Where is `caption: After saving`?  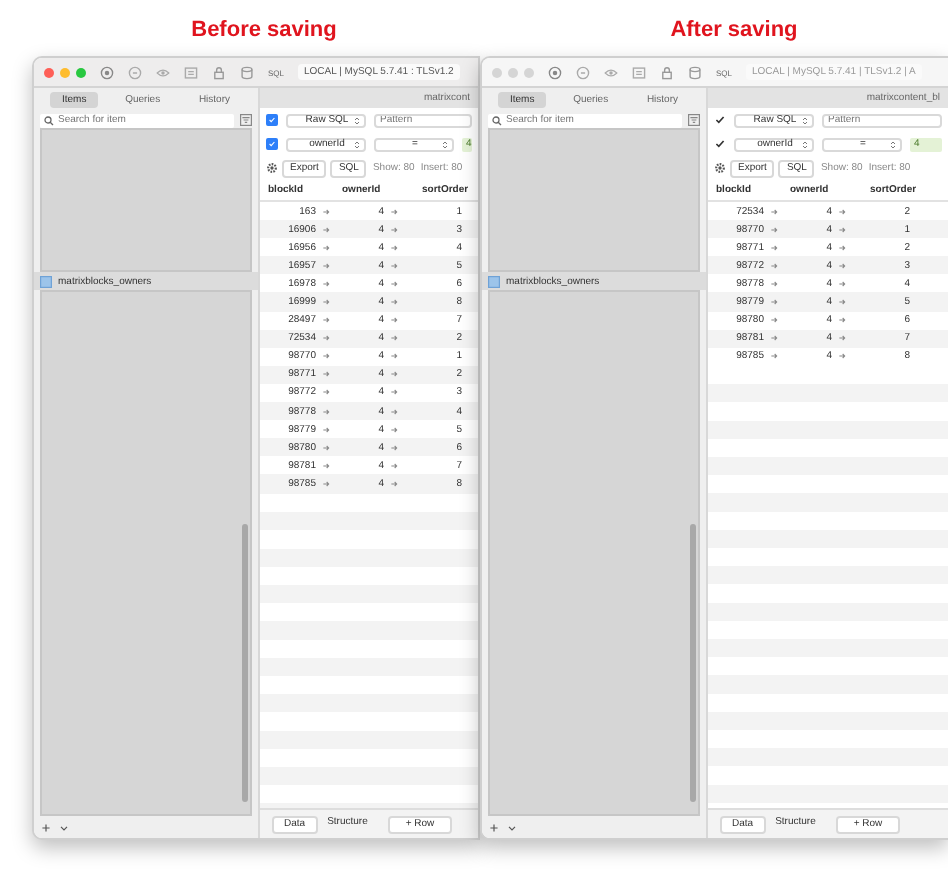
caption: After saving is located at coordinates (734, 31).